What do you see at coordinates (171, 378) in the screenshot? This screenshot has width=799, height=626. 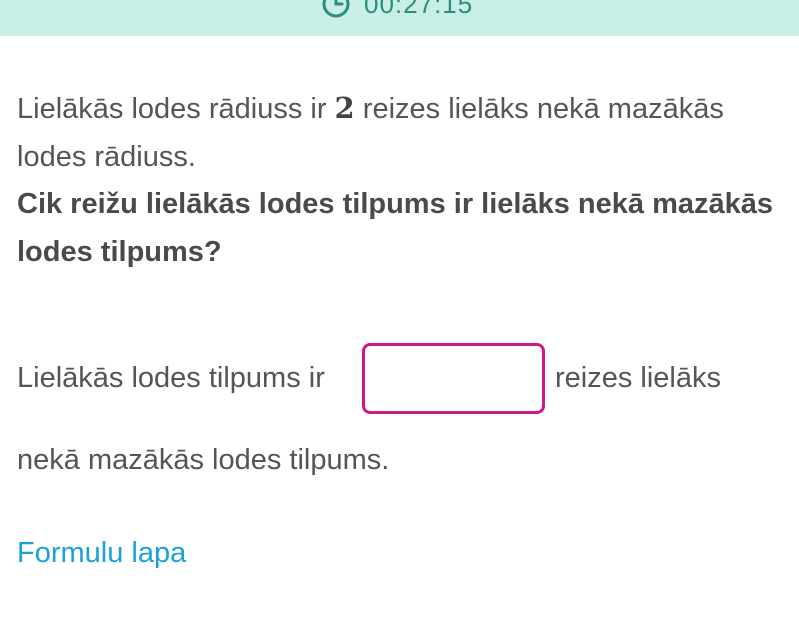 I see `answer-text-before: Lielākās lodes tilpums ir` at bounding box center [171, 378].